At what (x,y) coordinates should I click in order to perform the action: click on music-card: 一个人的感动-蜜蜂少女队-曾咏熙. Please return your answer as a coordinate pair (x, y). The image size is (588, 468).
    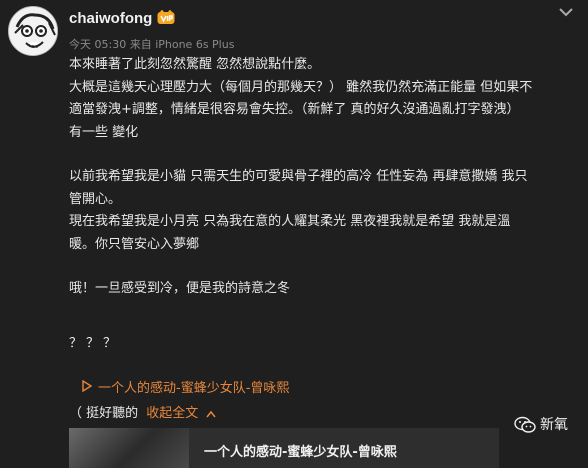
    Looking at the image, I should click on (284, 448).